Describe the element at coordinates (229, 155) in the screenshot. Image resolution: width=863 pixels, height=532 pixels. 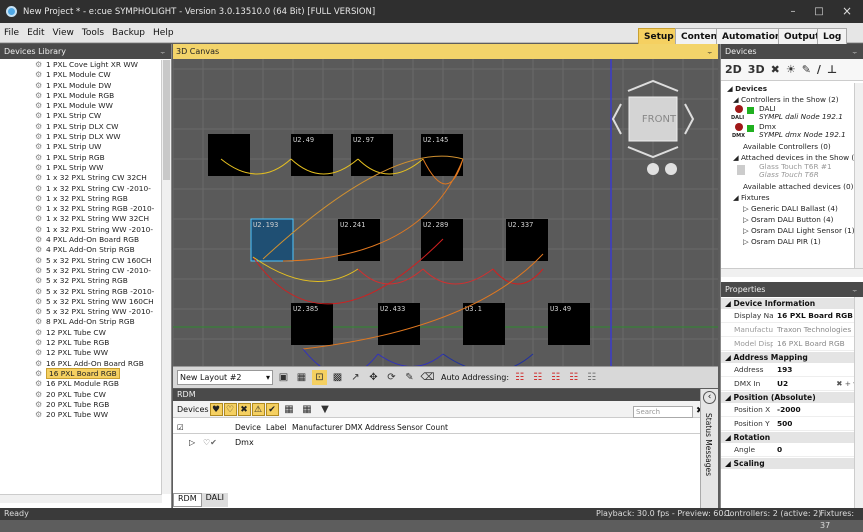
I see `fixture-box` at that location.